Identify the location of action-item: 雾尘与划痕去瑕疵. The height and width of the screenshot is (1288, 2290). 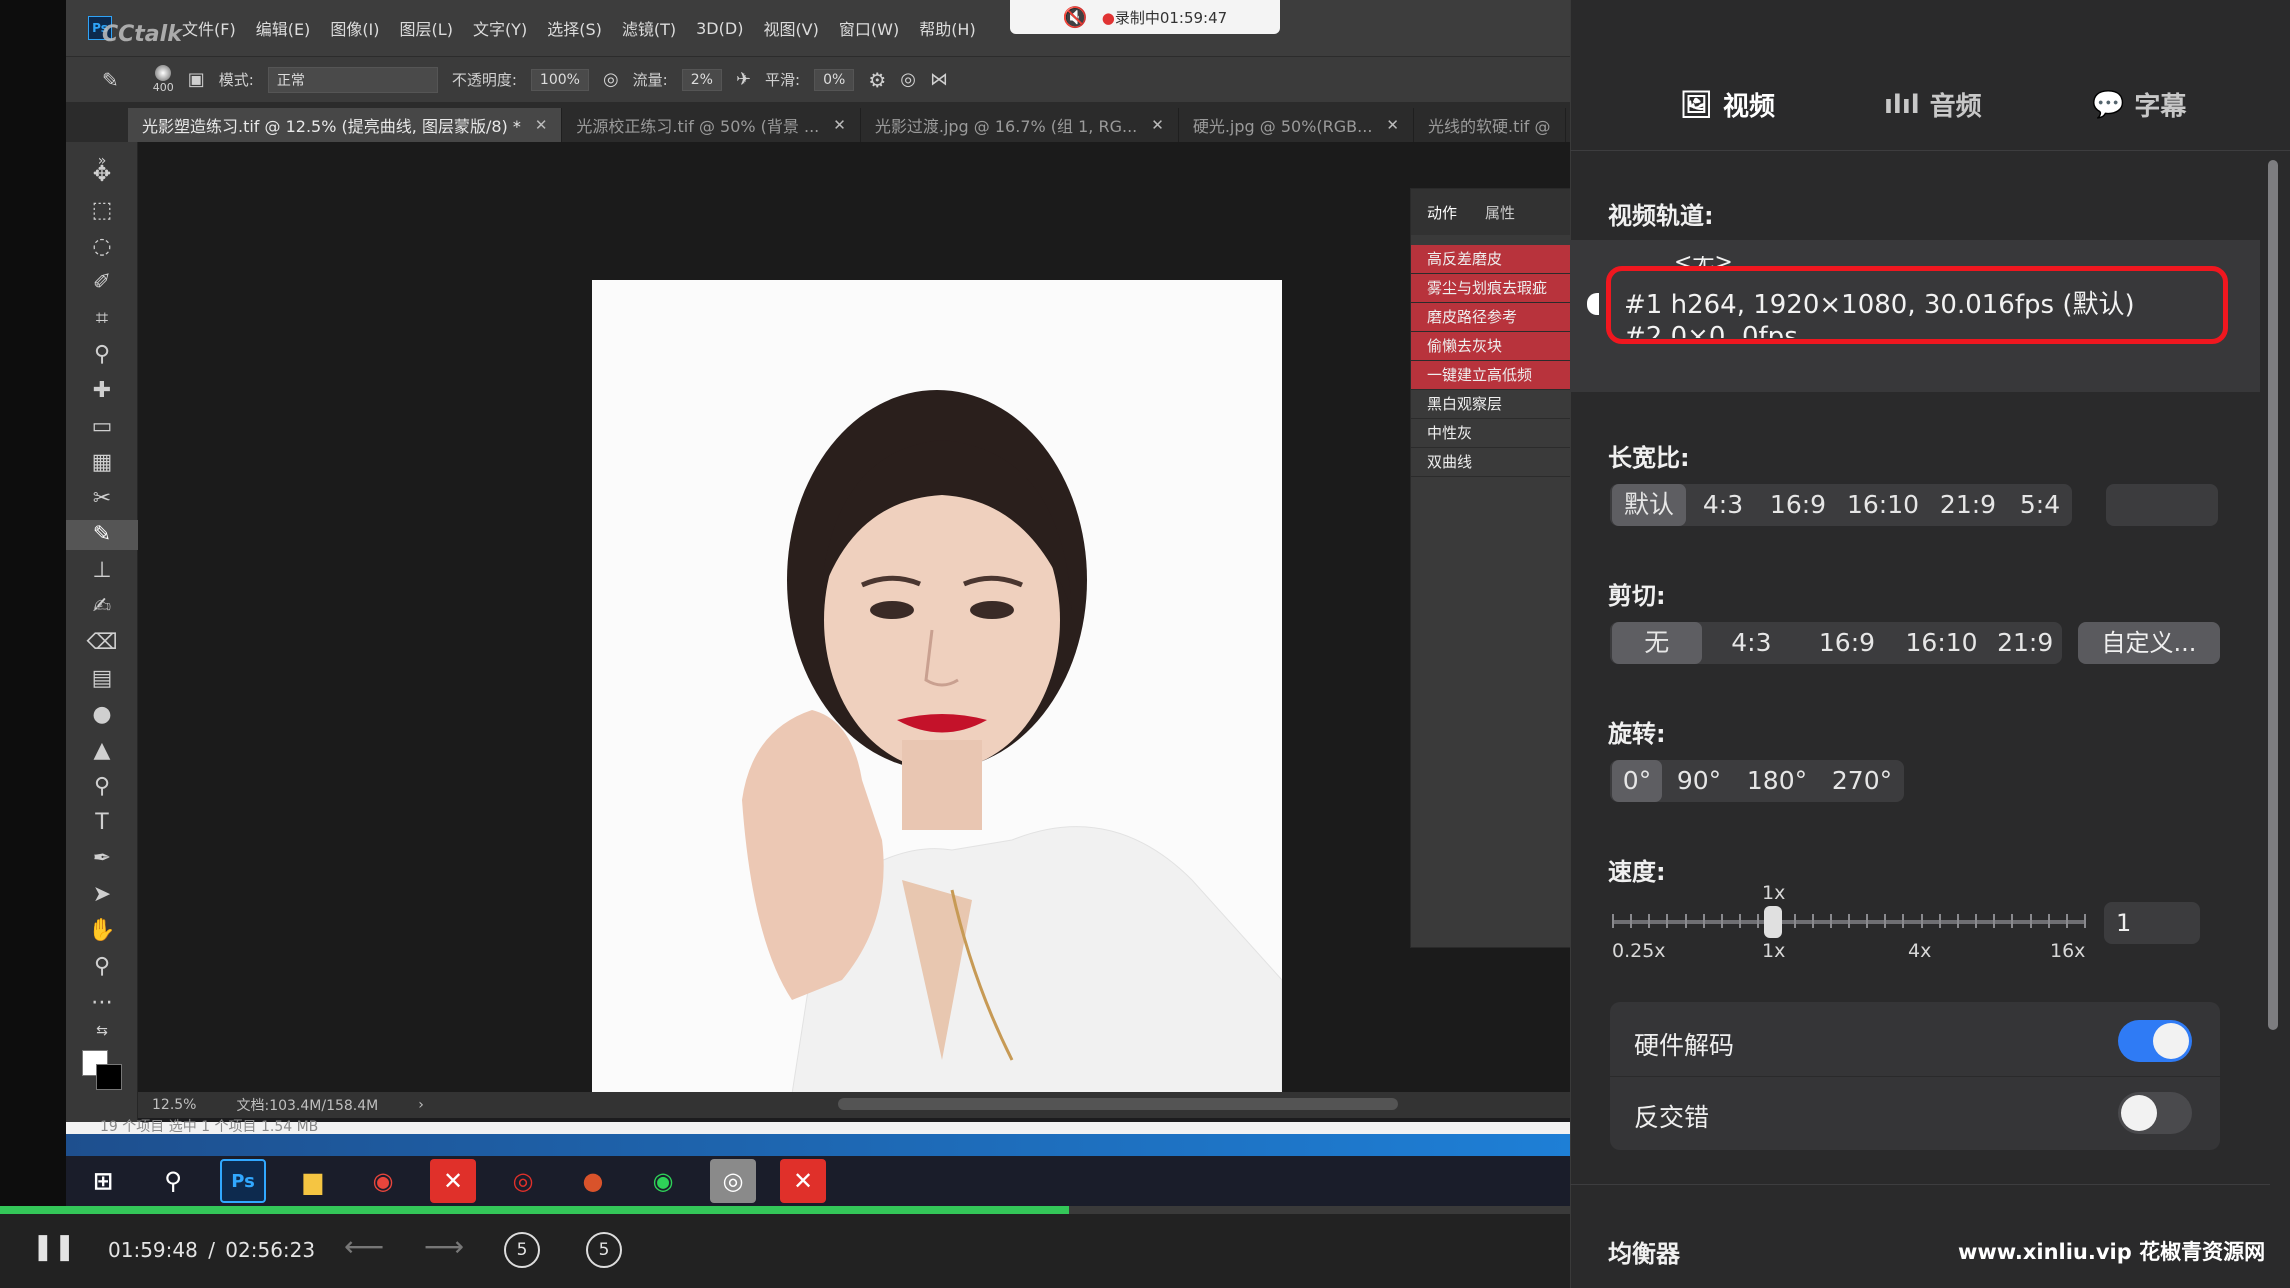
(1491, 288).